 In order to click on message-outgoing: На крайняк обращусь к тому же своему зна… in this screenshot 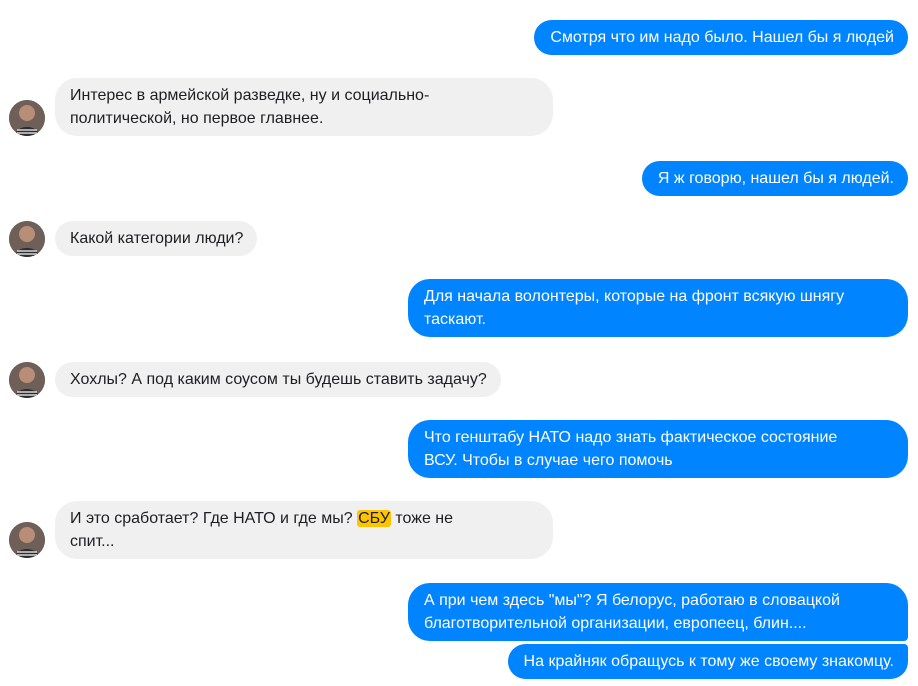, I will do `click(707, 661)`.